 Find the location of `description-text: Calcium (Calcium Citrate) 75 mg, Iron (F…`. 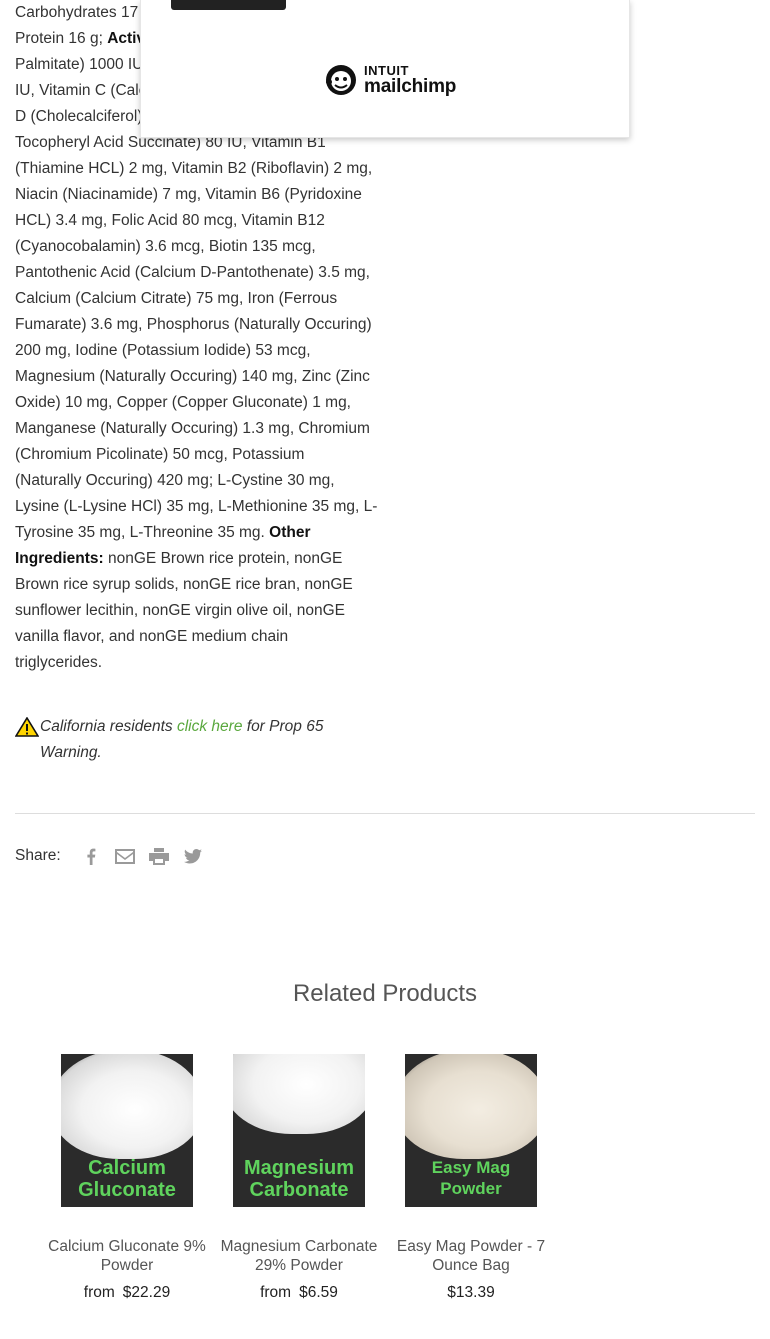

description-text: Calcium (Calcium Citrate) 75 mg, Iron (F… is located at coordinates (176, 298).